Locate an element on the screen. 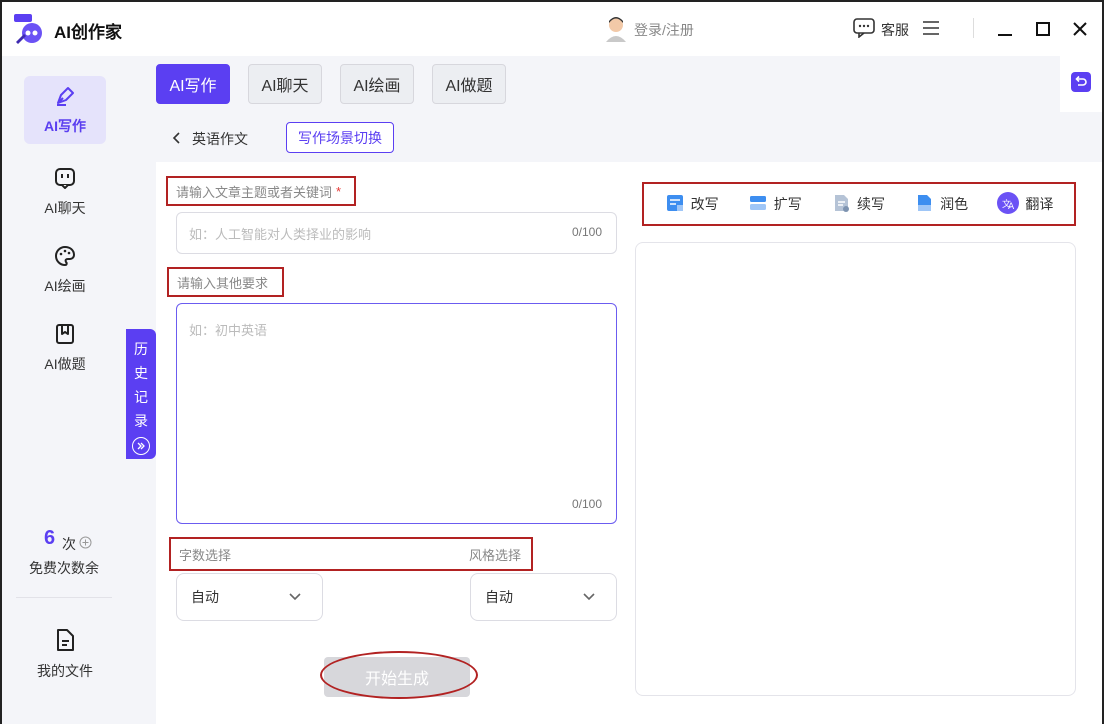  plus-circle-icon is located at coordinates (85, 544).